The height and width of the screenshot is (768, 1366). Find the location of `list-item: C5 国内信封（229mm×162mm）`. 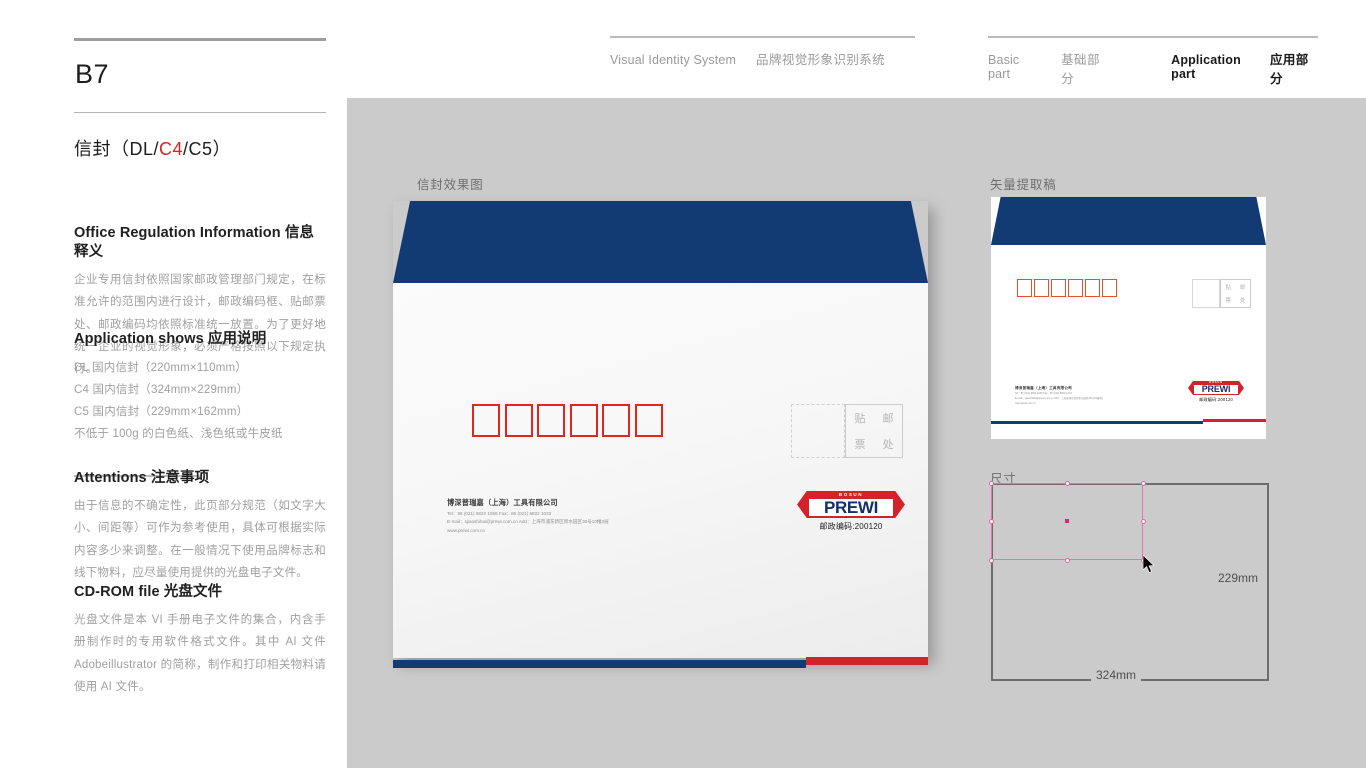

list-item: C5 国内信封（229mm×162mm） is located at coordinates (161, 412).